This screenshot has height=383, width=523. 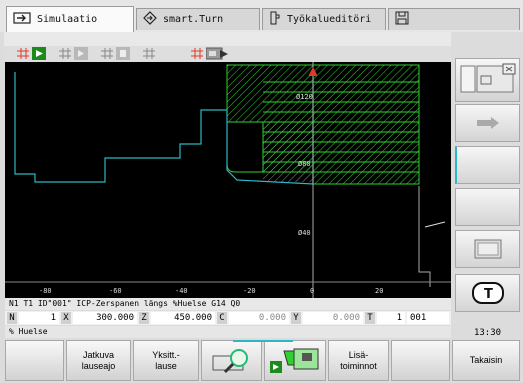 I want to click on tab-label: Simulaatio, so click(x=67, y=19).